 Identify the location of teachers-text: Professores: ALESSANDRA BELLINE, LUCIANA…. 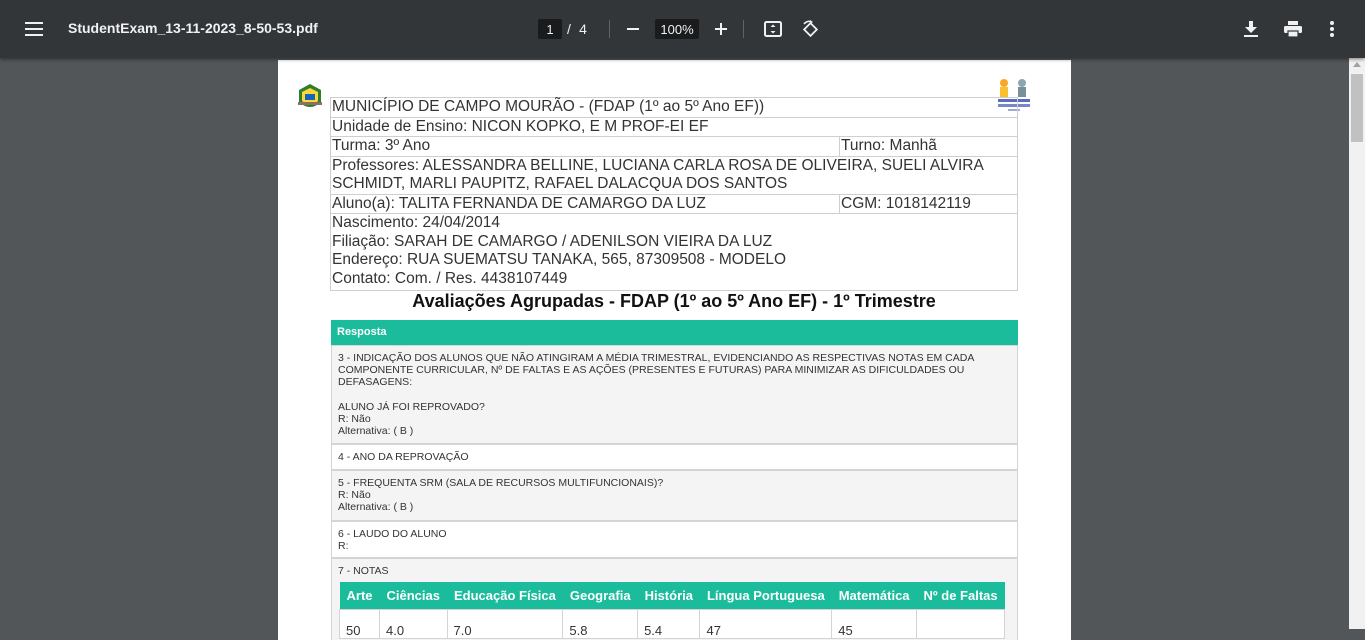
(674, 175).